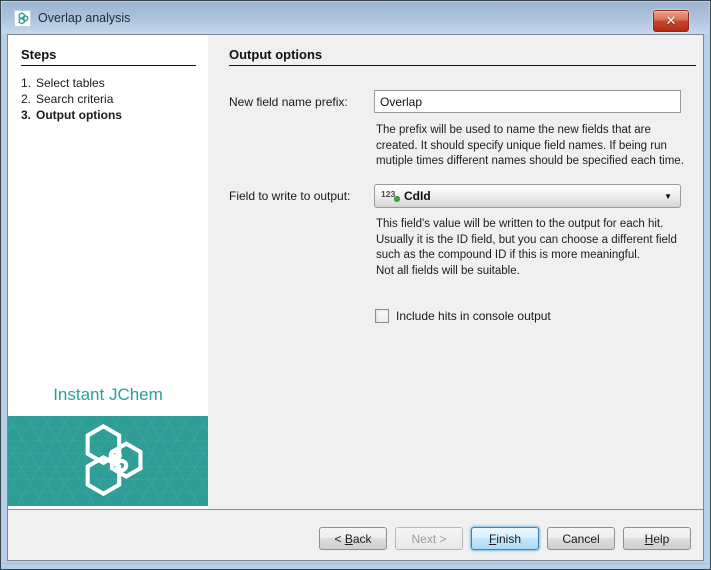 The width and height of the screenshot is (711, 570). I want to click on step-item-output-options: 3. Output options, so click(71, 115).